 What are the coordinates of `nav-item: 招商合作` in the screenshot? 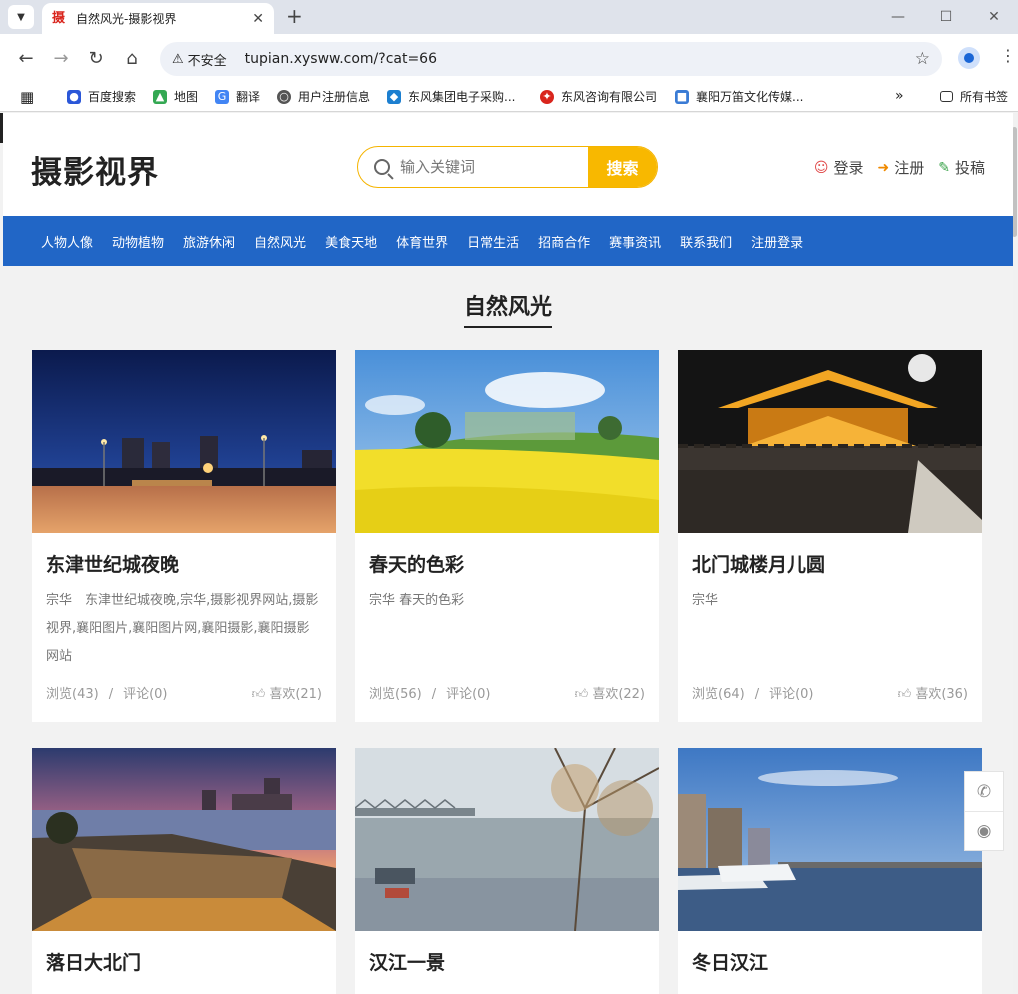 It's located at (564, 241).